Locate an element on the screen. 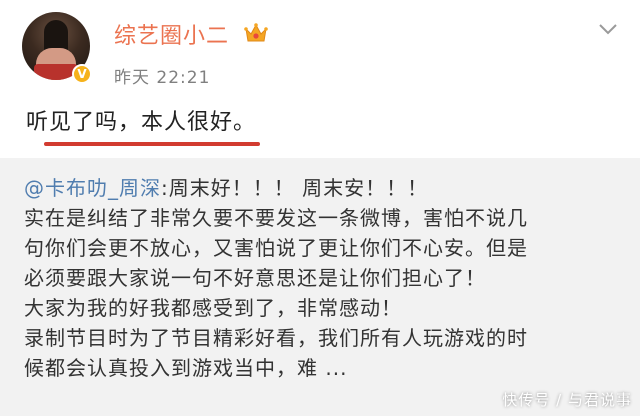 The image size is (640, 416). repost-line-1: @卡布叻_周深:周末好！！！ 周末安！！！ is located at coordinates (324, 188).